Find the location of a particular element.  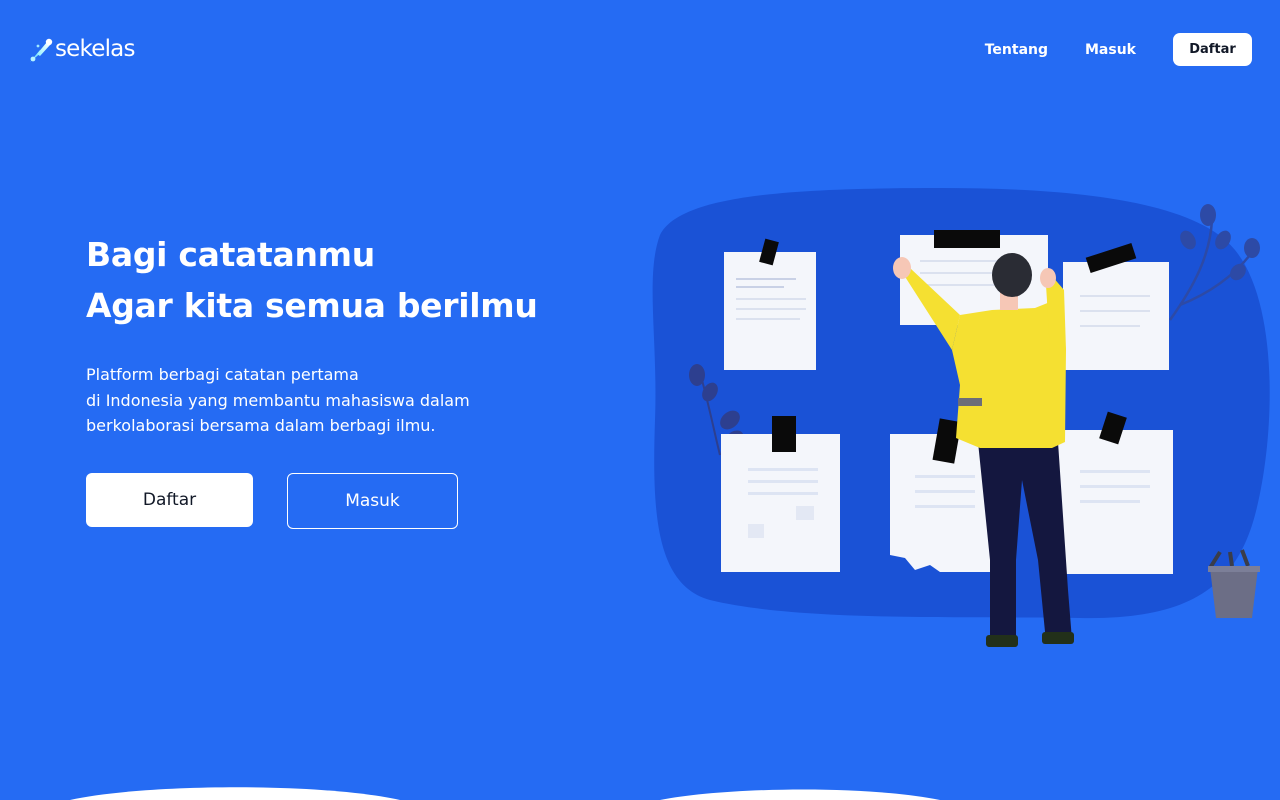

nav-masuk-link: Masuk is located at coordinates (1110, 50).